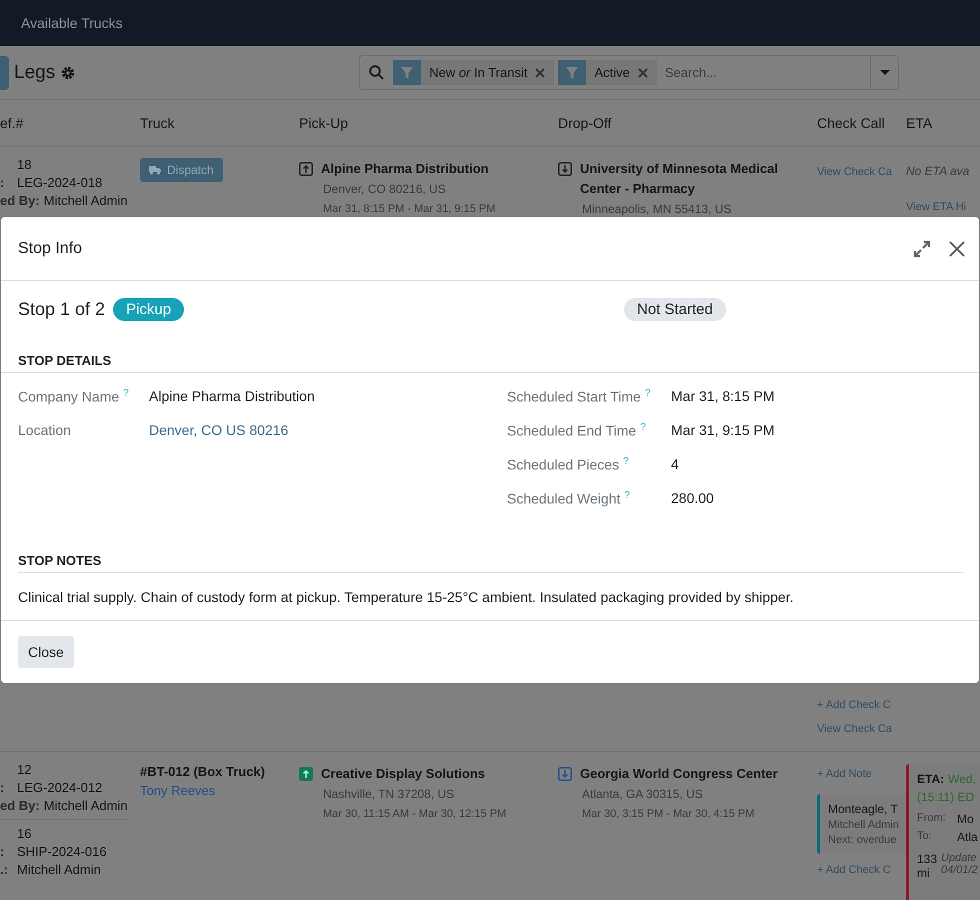  What do you see at coordinates (232, 396) in the screenshot?
I see `field-value: Alpine Pharma Distribution` at bounding box center [232, 396].